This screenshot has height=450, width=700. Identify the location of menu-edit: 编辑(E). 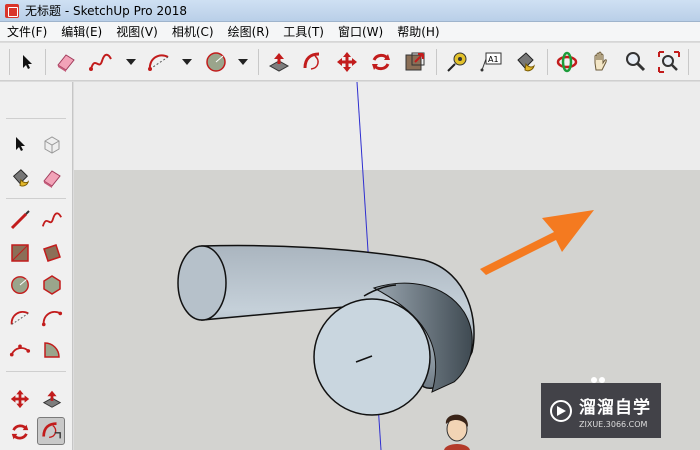
(81, 32).